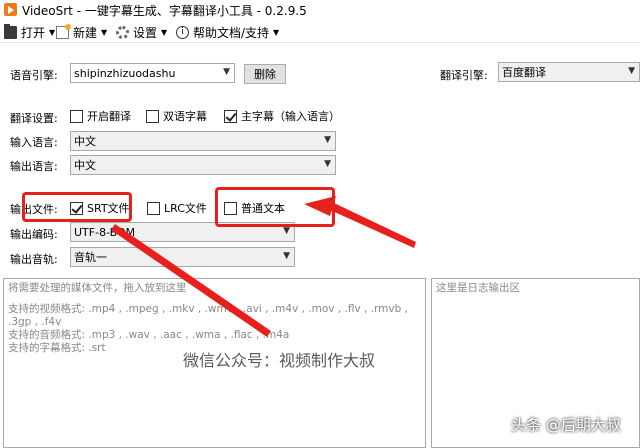  What do you see at coordinates (191, 280) in the screenshot?
I see `arrow-line` at bounding box center [191, 280].